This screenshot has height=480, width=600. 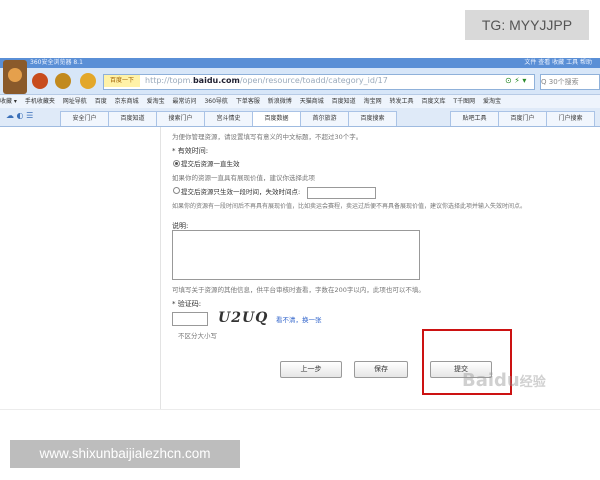 What do you see at coordinates (197, 336) in the screenshot?
I see `captcha-case-hint: 不区分大小写` at bounding box center [197, 336].